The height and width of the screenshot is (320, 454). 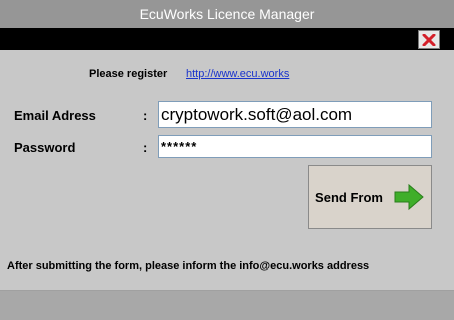 I want to click on email-label: Email Adress, so click(x=55, y=115).